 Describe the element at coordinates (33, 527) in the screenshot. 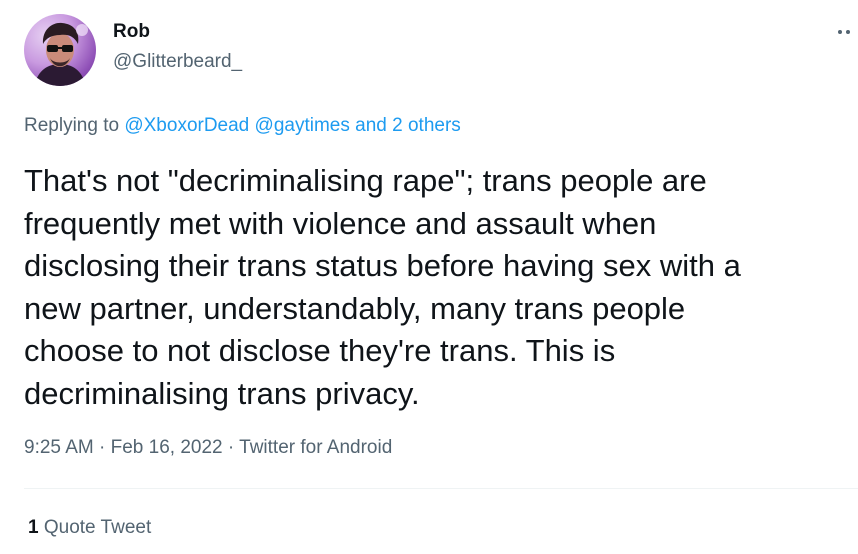

I see `quote-count: 1` at that location.